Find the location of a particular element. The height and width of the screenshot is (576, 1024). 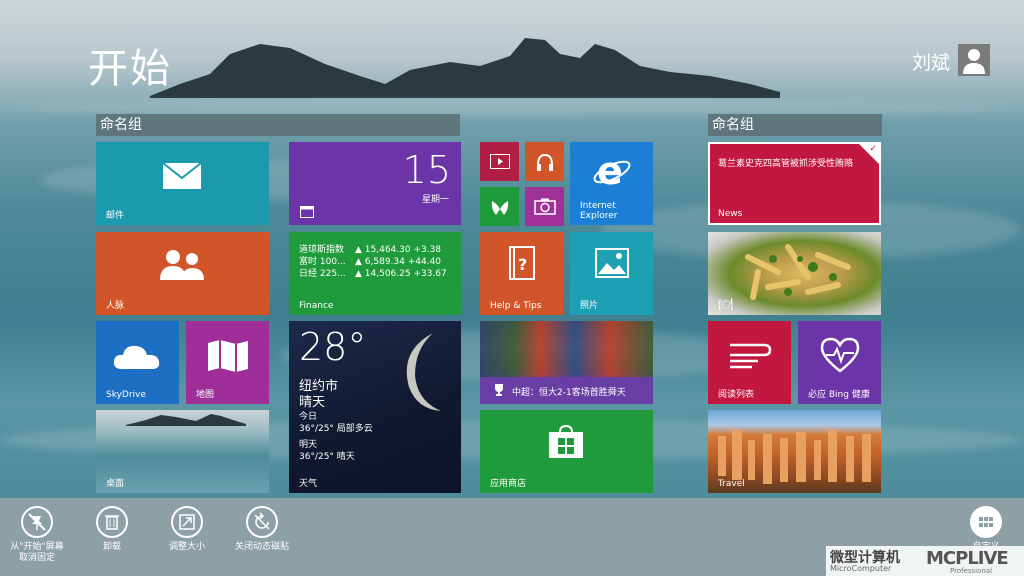

unpin-button: 从"开始"屏幕 取消固定 is located at coordinates (38, 535).